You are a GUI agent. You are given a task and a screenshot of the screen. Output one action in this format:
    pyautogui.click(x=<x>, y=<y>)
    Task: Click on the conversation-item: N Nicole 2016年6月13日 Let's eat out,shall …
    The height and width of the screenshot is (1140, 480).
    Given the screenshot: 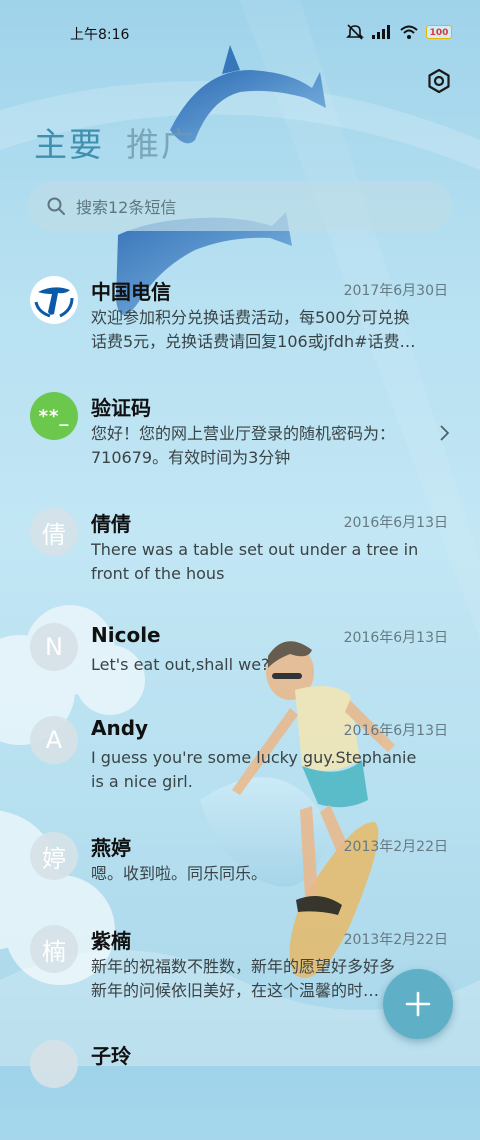 What is the action you would take?
    pyautogui.click(x=240, y=673)
    